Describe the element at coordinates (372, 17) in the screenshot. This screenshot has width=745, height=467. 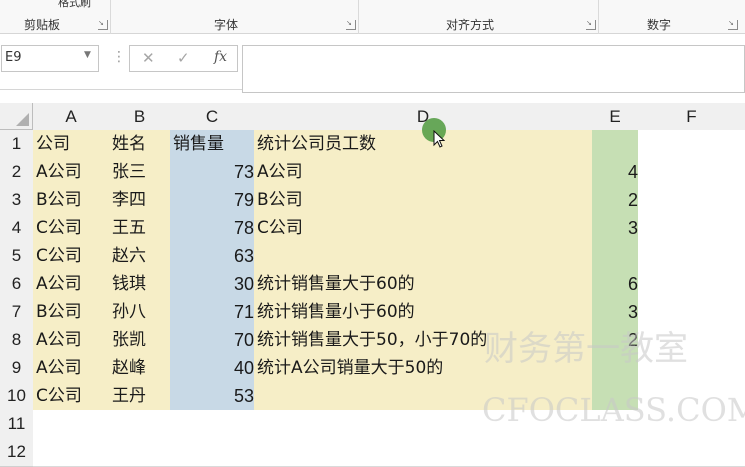
I see `ribbon: 格式刷 剪贴板 ↘ 字体 ↘ 对齐方式 ↘ 数字 ↘` at that location.